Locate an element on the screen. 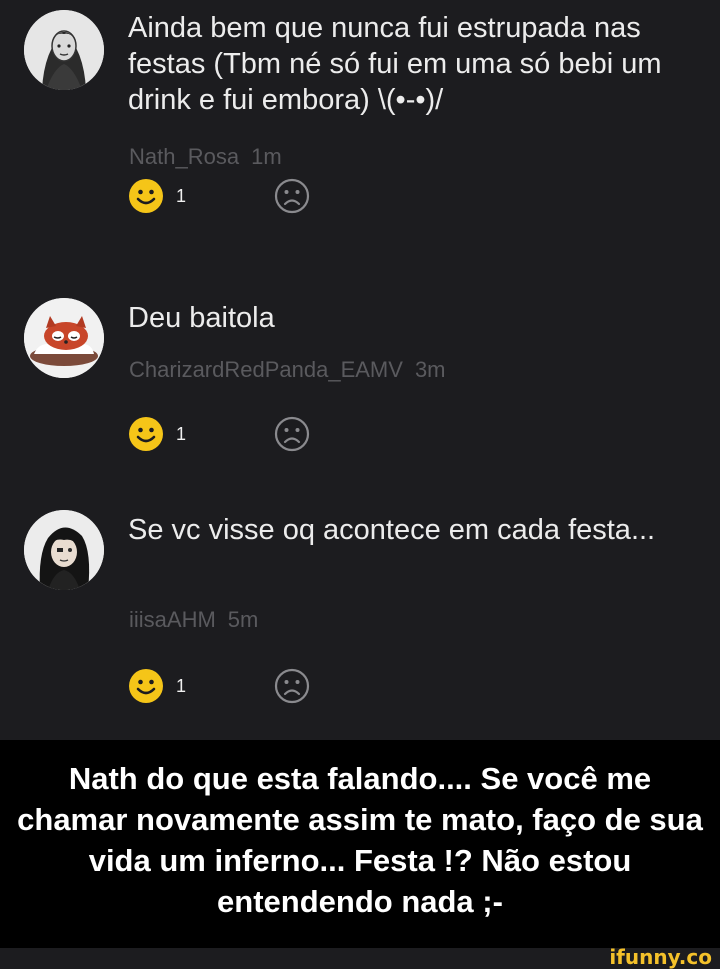 The image size is (720, 969). girl-portrait-avatar-icon is located at coordinates (64, 50).